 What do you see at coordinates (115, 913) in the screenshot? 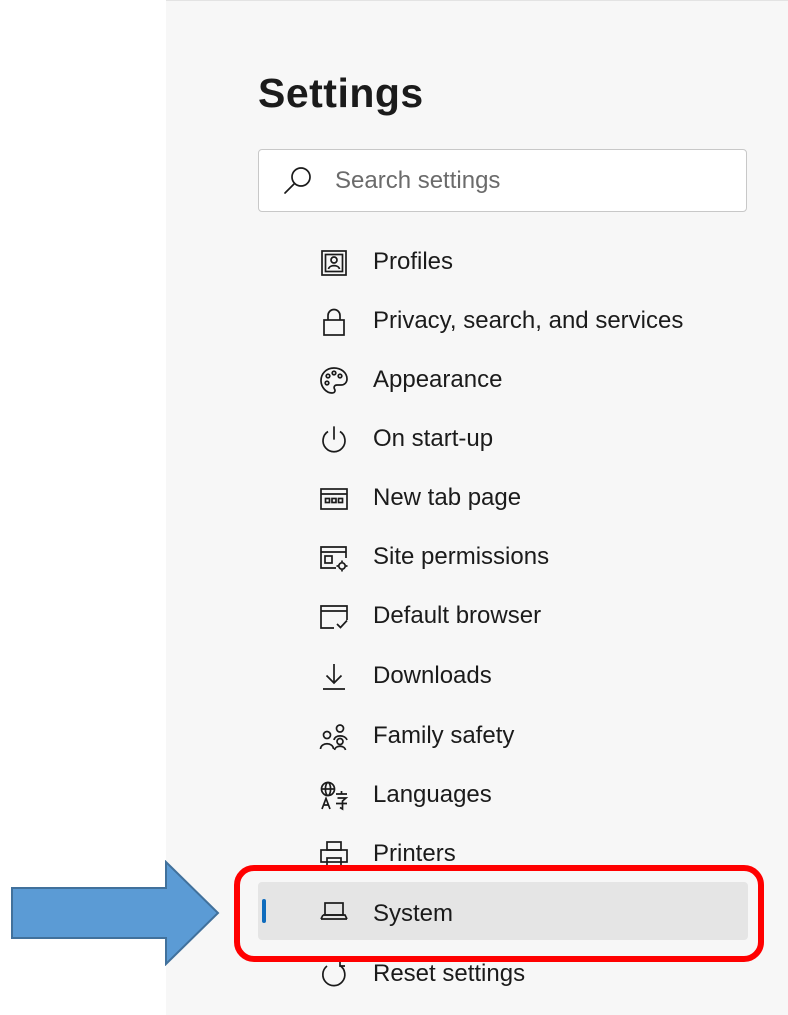
I see `arrow-annotation` at bounding box center [115, 913].